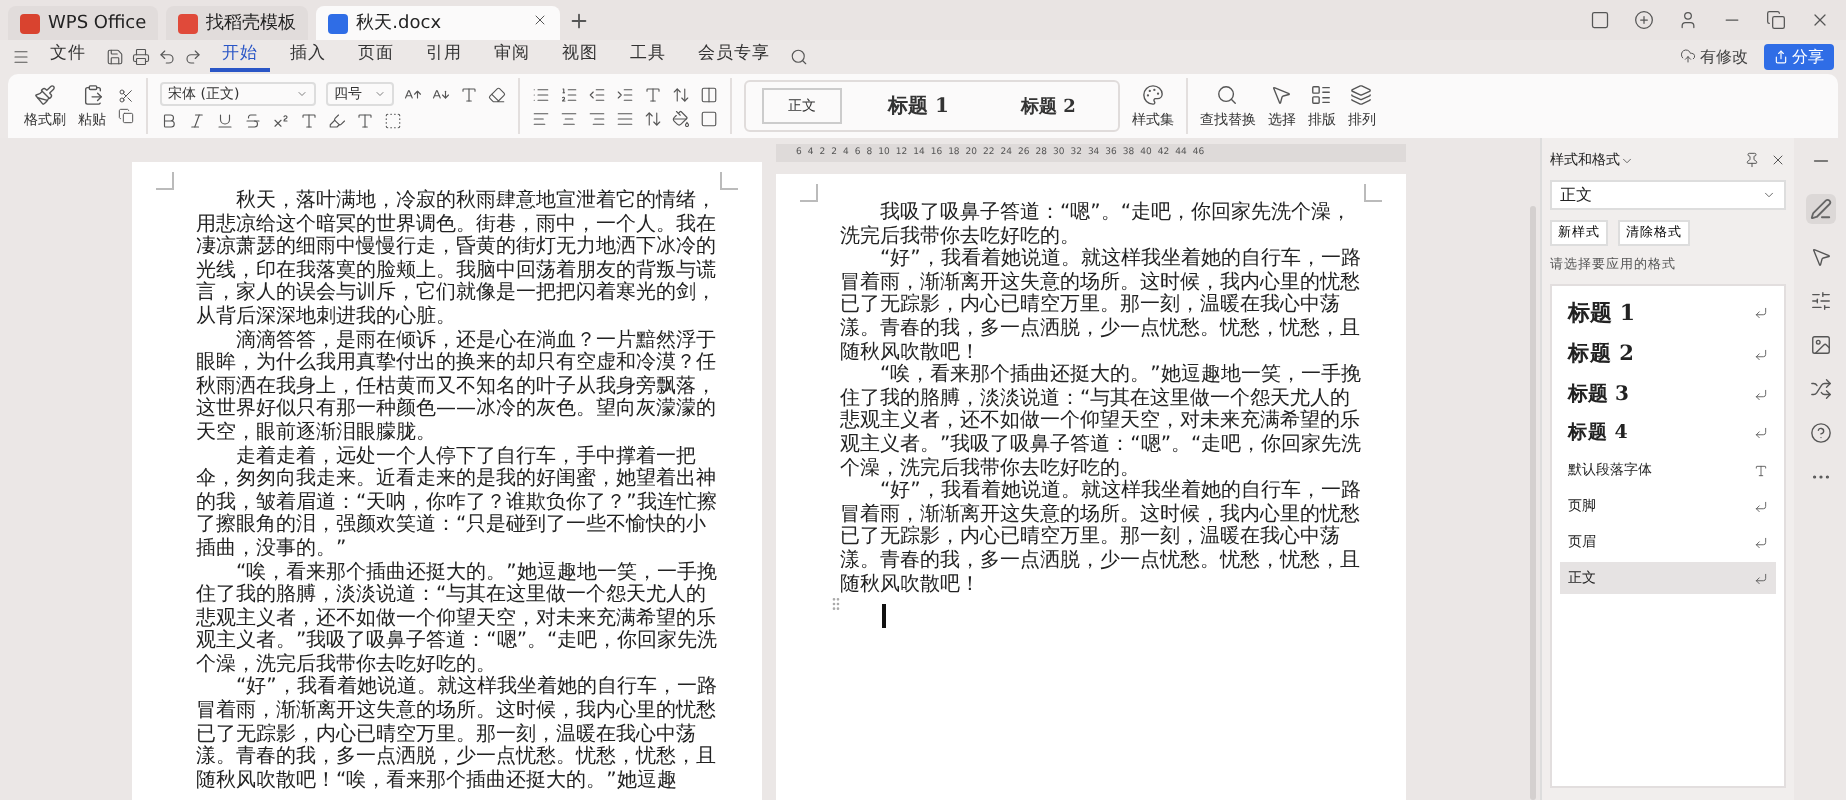 The width and height of the screenshot is (1846, 800). Describe the element at coordinates (225, 121) in the screenshot. I see `underline-icon` at that location.